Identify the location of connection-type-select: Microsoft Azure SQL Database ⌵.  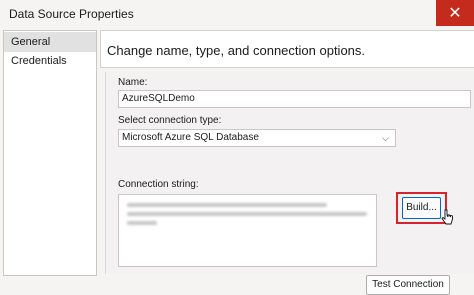
(257, 138).